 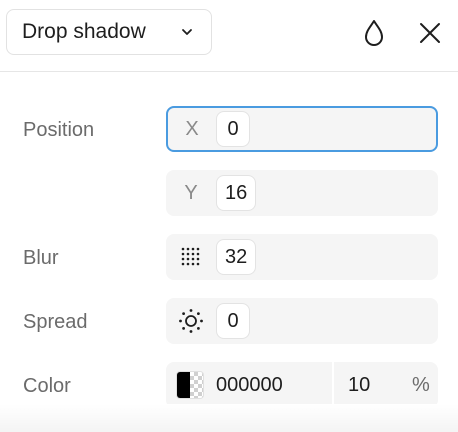 I want to click on color-field: 000000 10 %, so click(x=302, y=385).